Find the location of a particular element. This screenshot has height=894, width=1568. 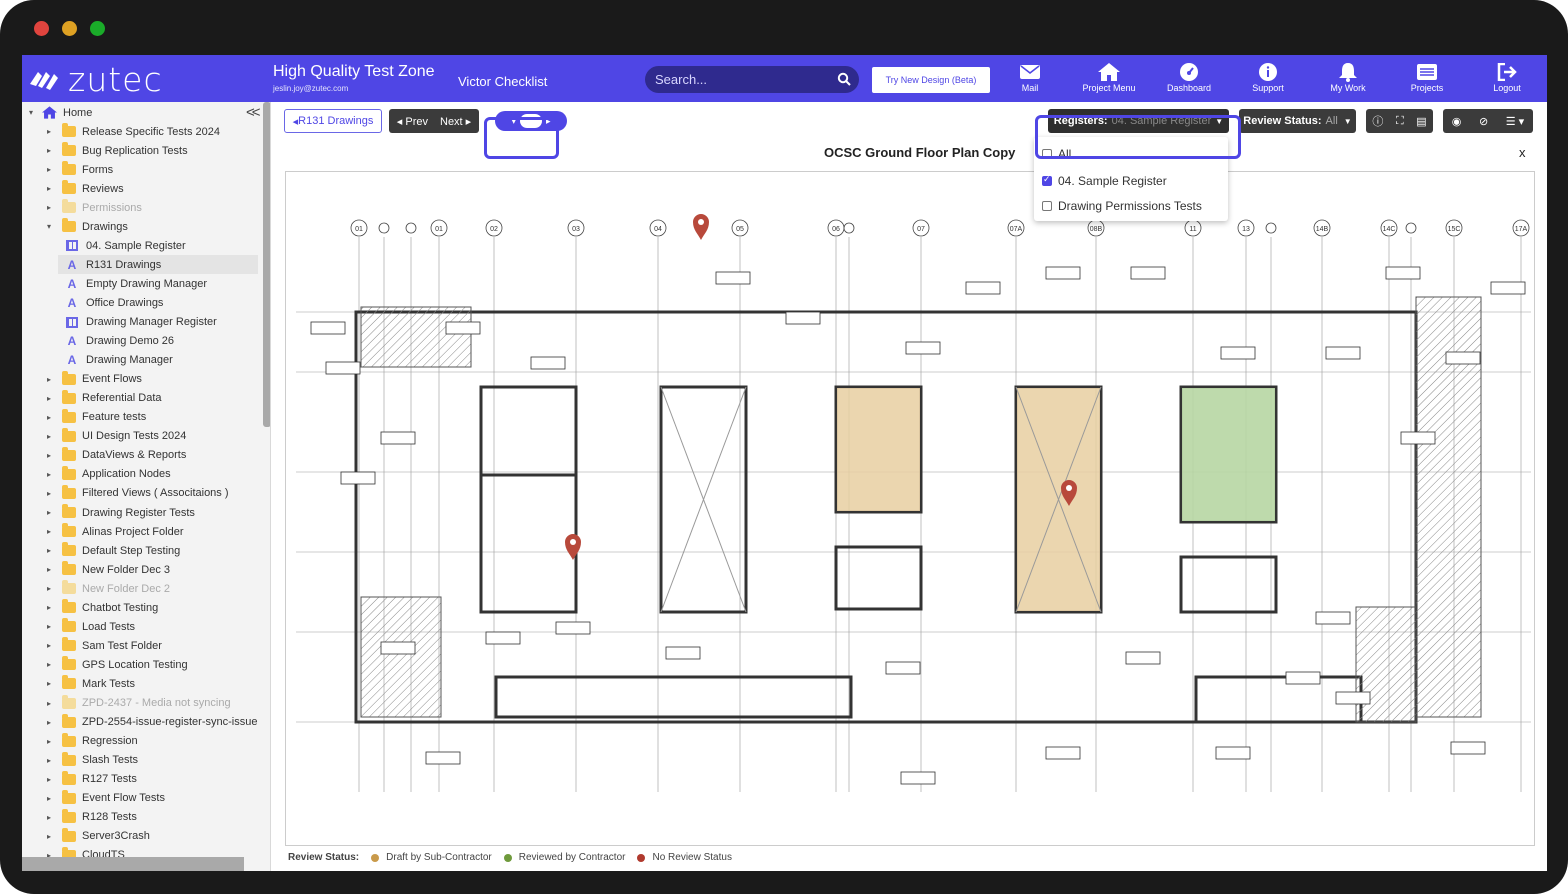

nav-dashboard: Dashboard is located at coordinates (1189, 77).